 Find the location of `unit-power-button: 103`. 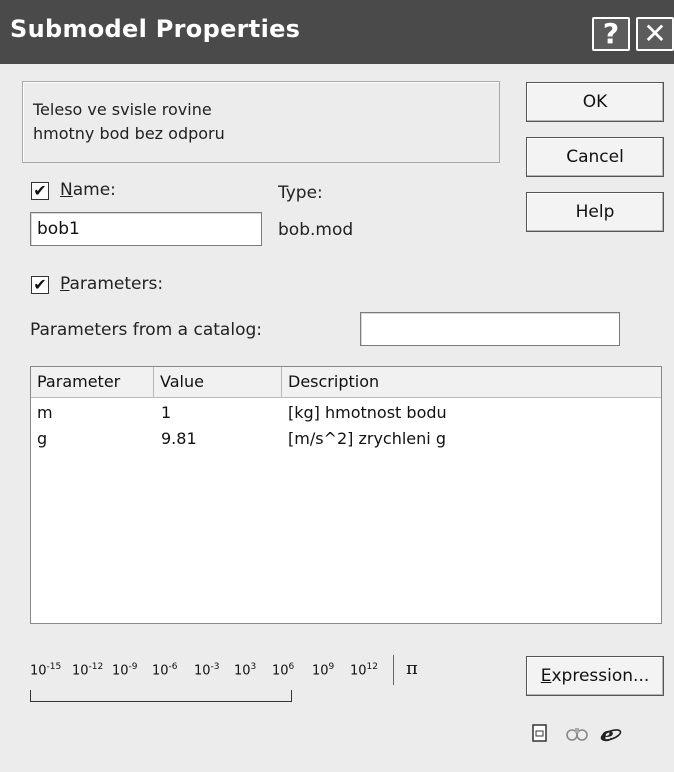

unit-power-button: 103 is located at coordinates (245, 670).